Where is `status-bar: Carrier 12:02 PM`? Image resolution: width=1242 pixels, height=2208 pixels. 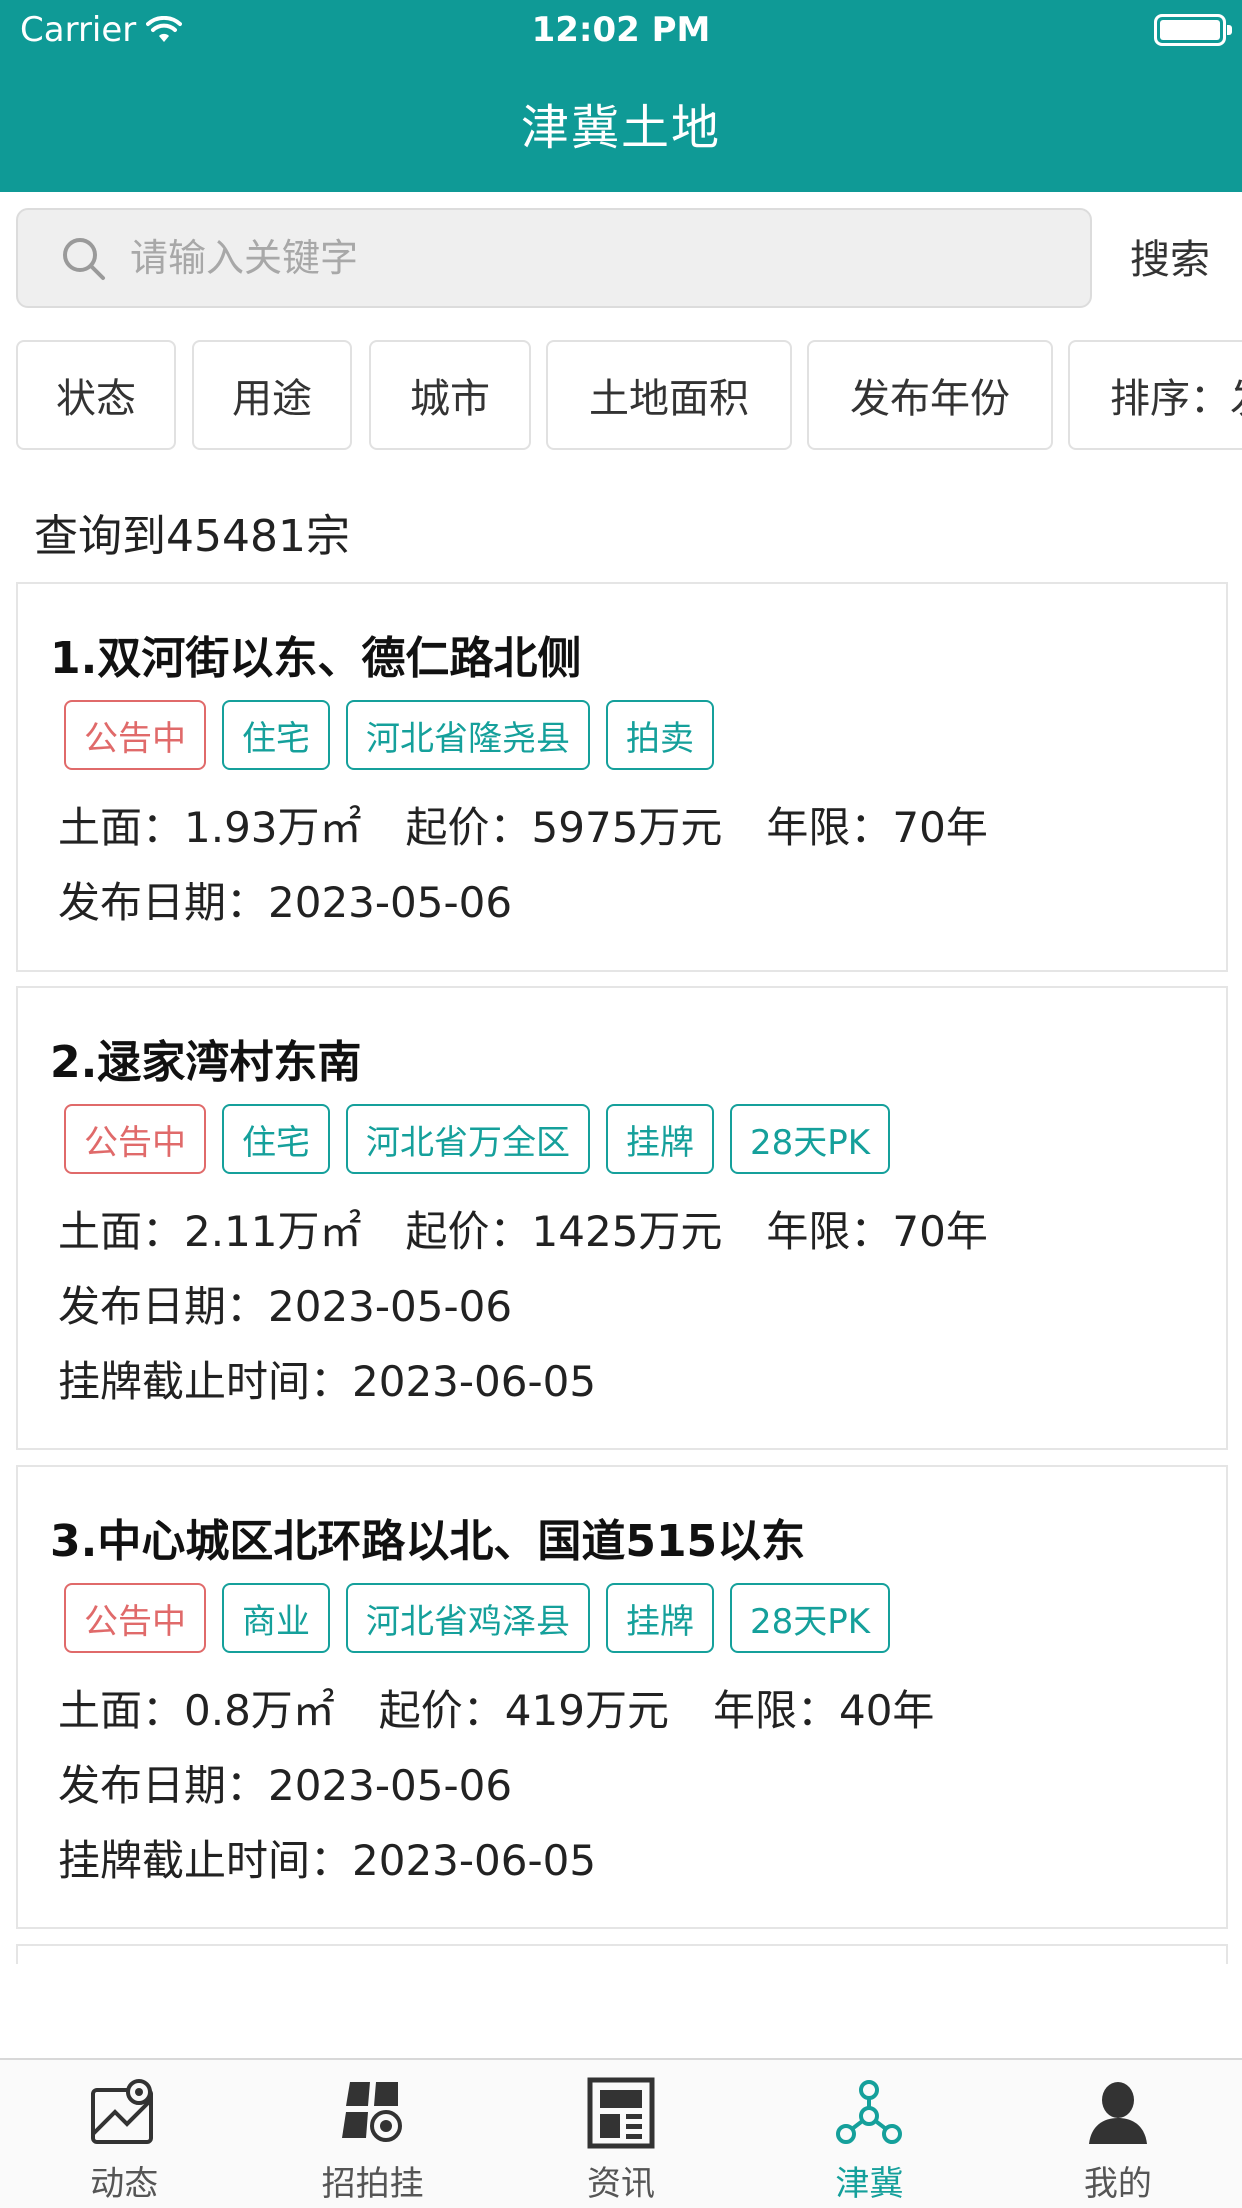 status-bar: Carrier 12:02 PM is located at coordinates (621, 31).